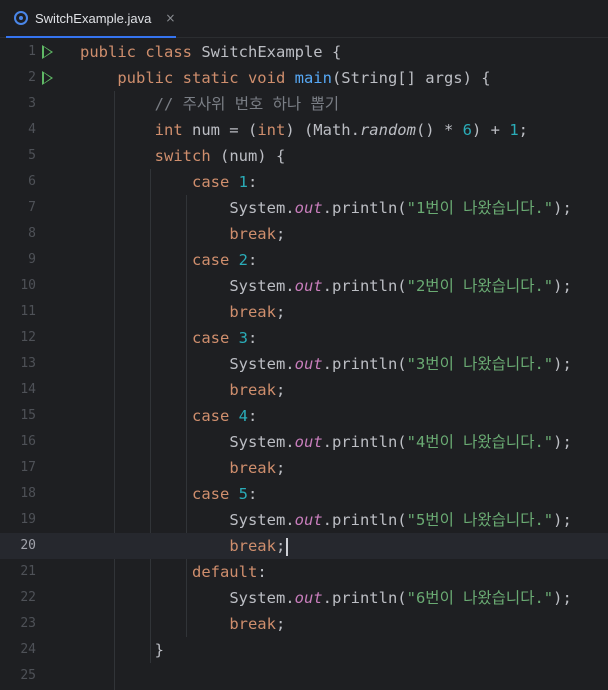 This screenshot has height=690, width=608. I want to click on line-number: 9, so click(32, 259).